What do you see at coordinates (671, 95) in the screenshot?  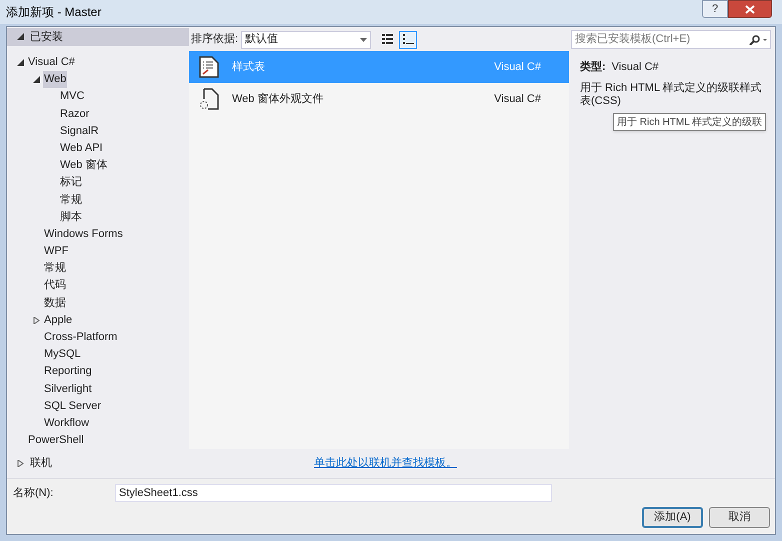 I see `description-text: 用于 Rich HTML 样式定义的级联样式表(CSS)` at bounding box center [671, 95].